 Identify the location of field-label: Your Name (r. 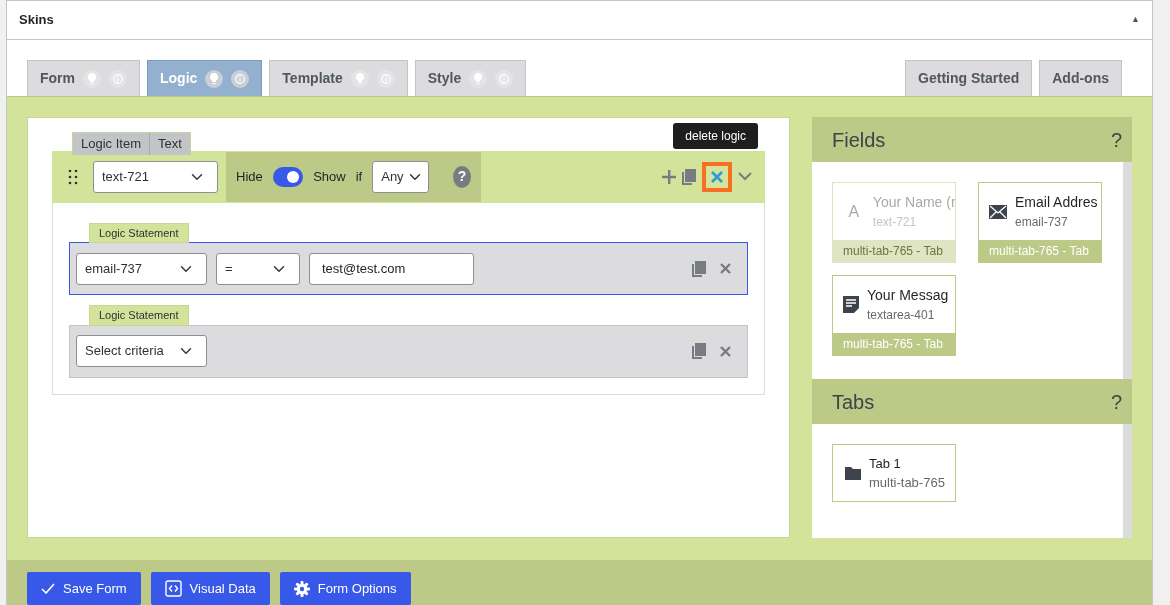
(913, 202).